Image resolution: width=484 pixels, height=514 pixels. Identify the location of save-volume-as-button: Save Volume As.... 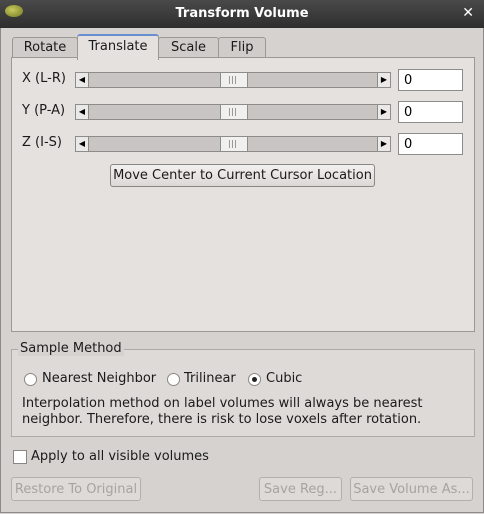
(411, 489).